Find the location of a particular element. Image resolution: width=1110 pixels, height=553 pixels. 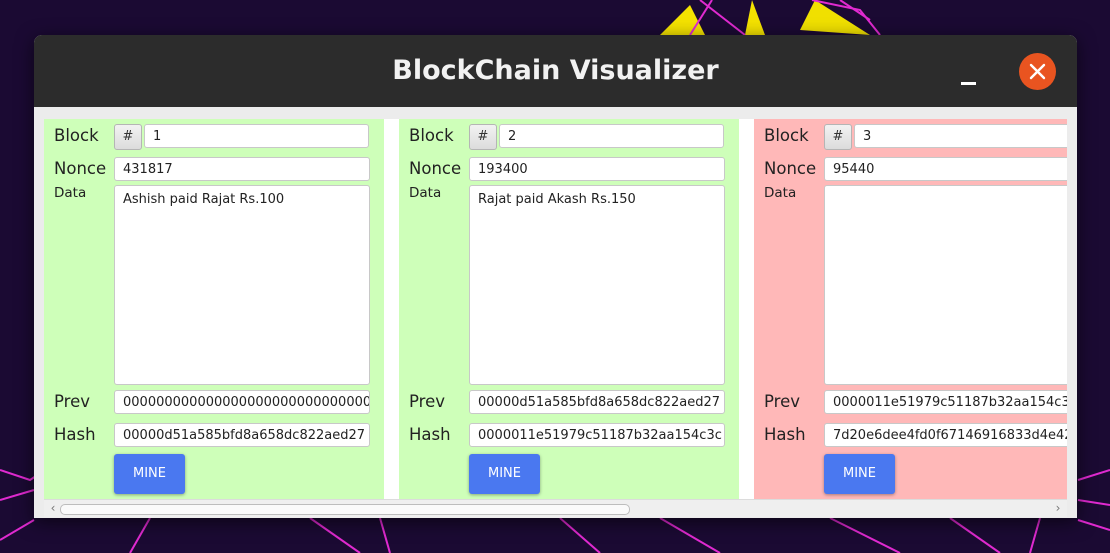

hash-field: 00000d51a585bfd8a658dc822aed27 is located at coordinates (242, 435).